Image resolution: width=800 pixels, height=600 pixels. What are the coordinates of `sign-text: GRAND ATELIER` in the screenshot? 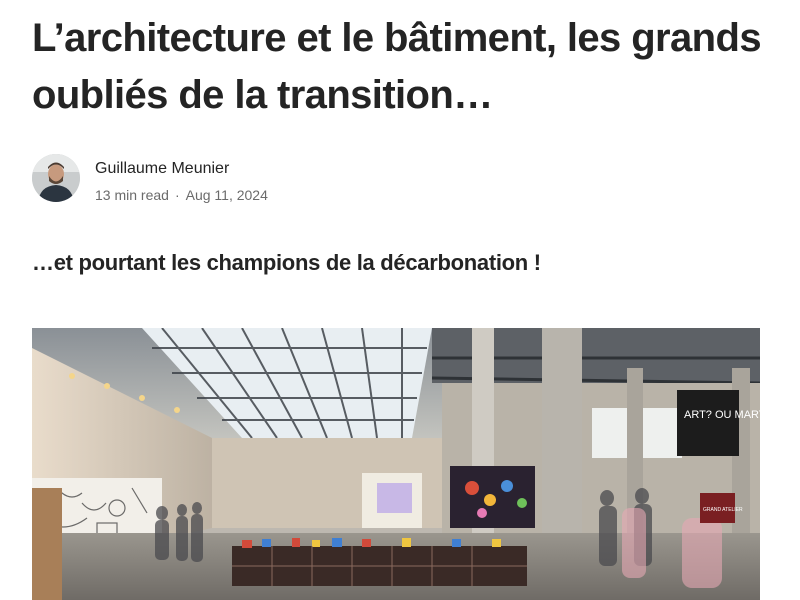 It's located at (723, 510).